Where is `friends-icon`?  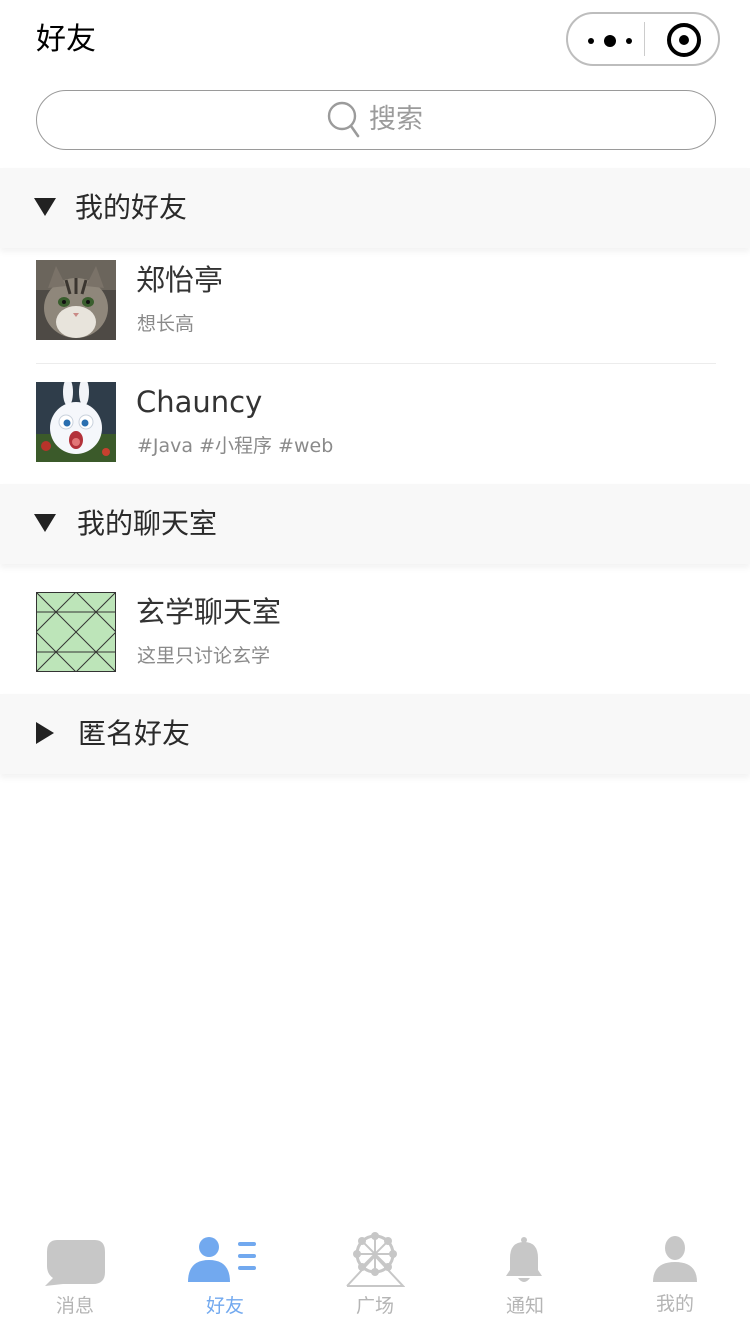 friends-icon is located at coordinates (222, 1259).